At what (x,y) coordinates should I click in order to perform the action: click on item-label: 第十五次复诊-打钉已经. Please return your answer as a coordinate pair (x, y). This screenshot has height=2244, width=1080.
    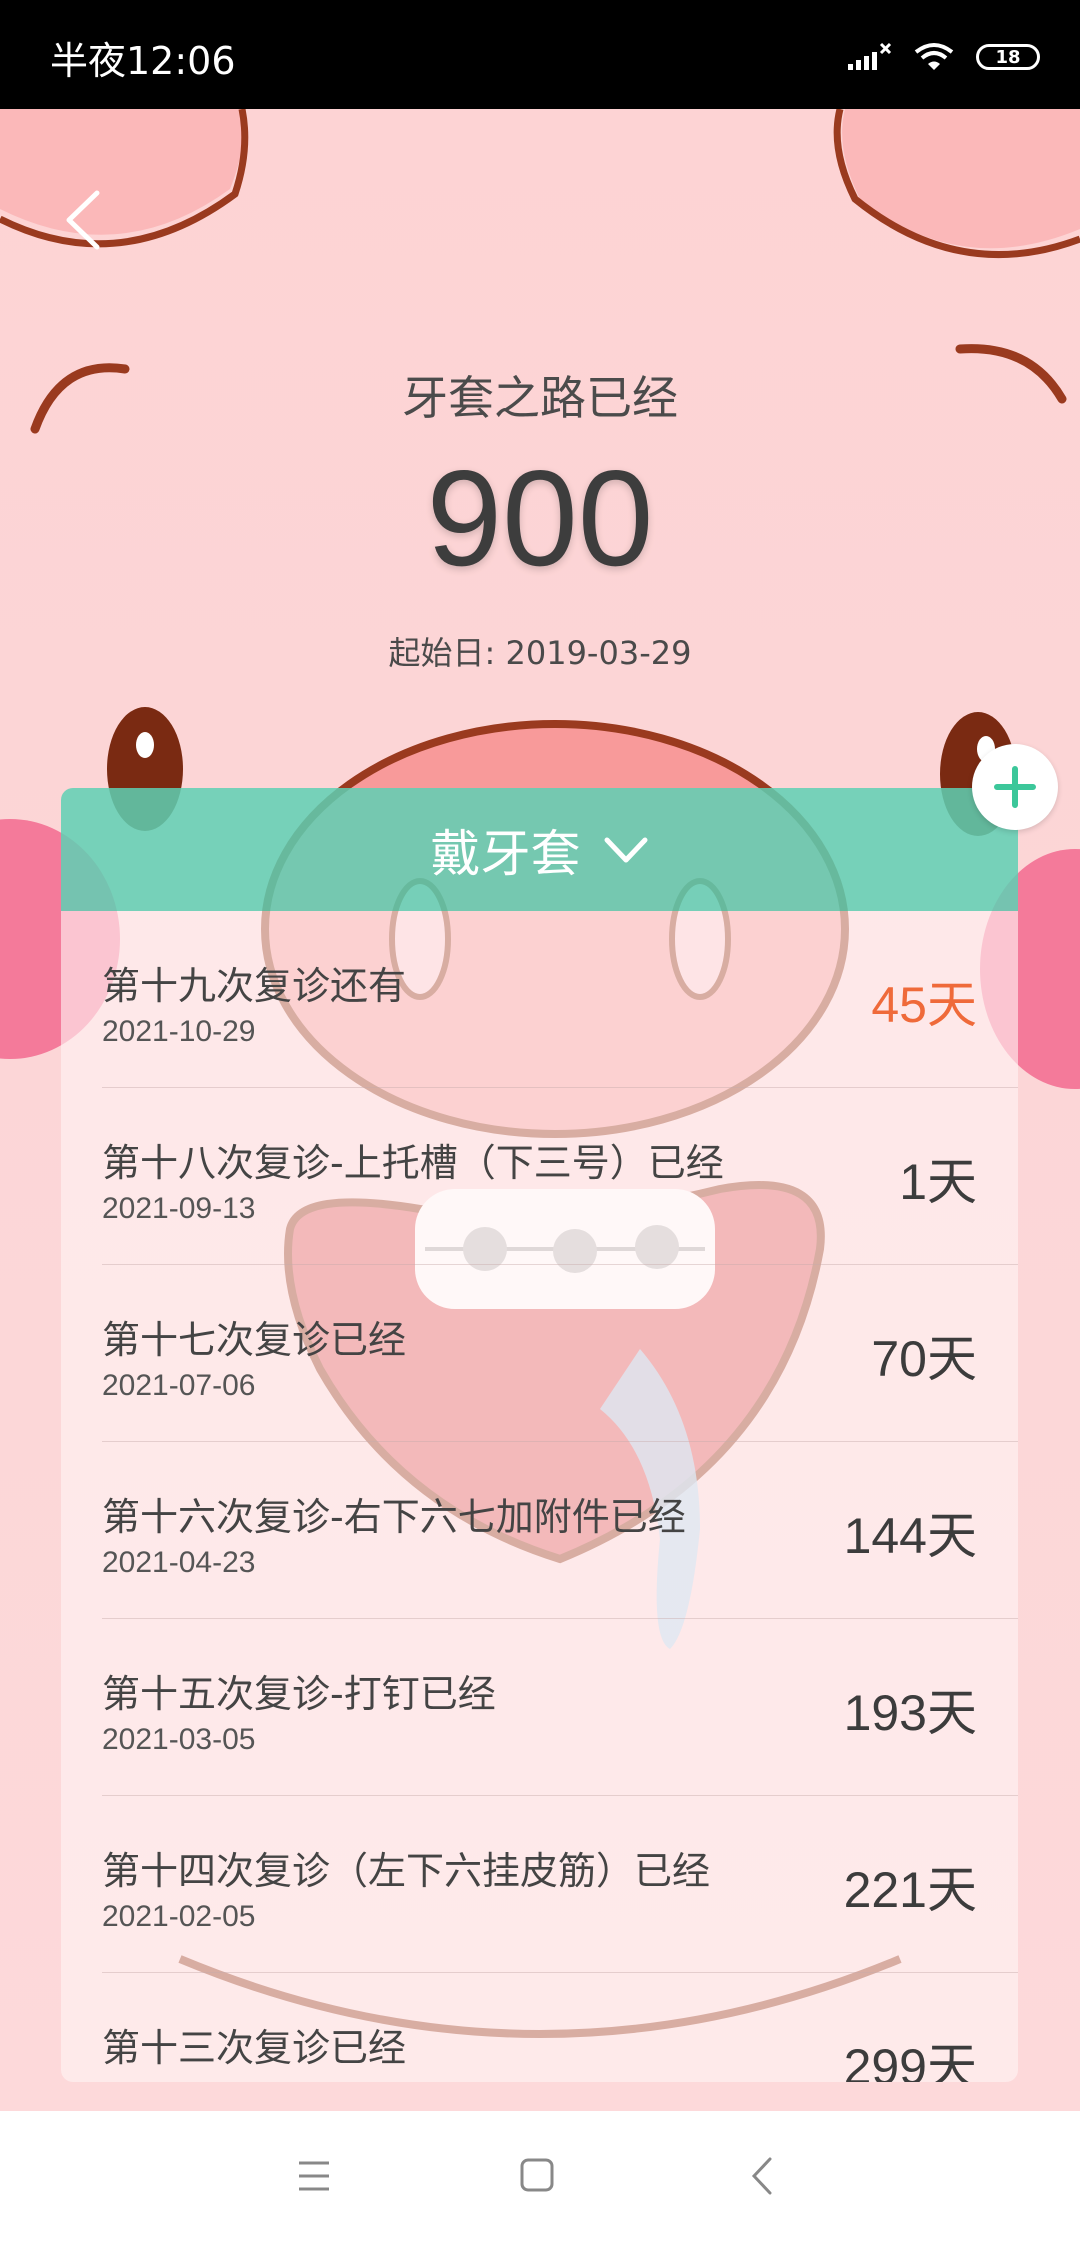
    Looking at the image, I should click on (299, 1694).